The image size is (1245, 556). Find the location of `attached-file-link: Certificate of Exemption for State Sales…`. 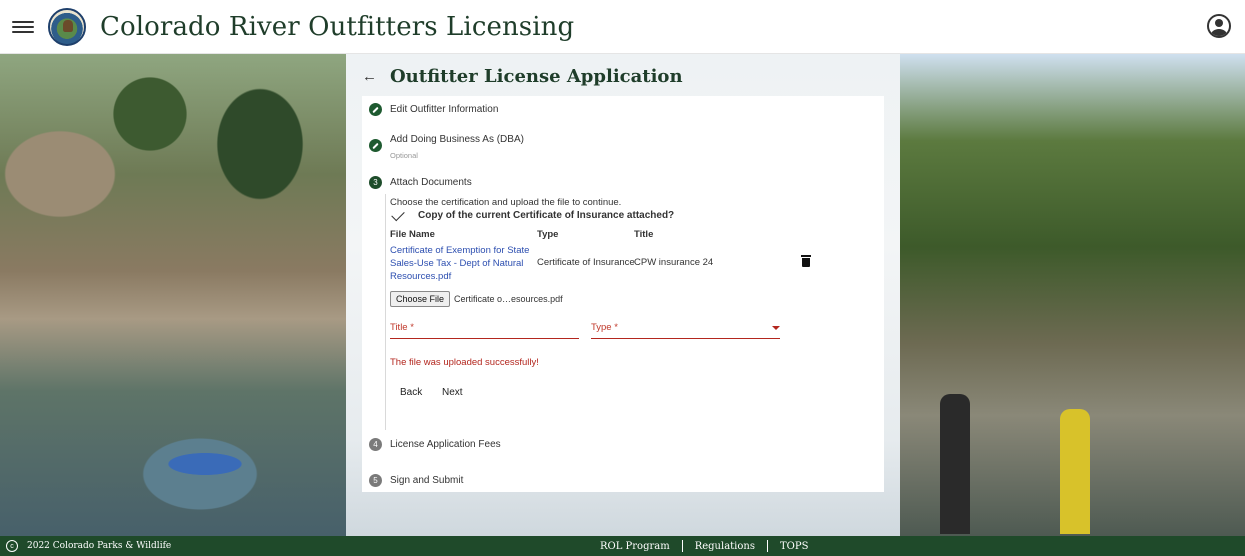

attached-file-link: Certificate of Exemption for State Sales… is located at coordinates (460, 263).